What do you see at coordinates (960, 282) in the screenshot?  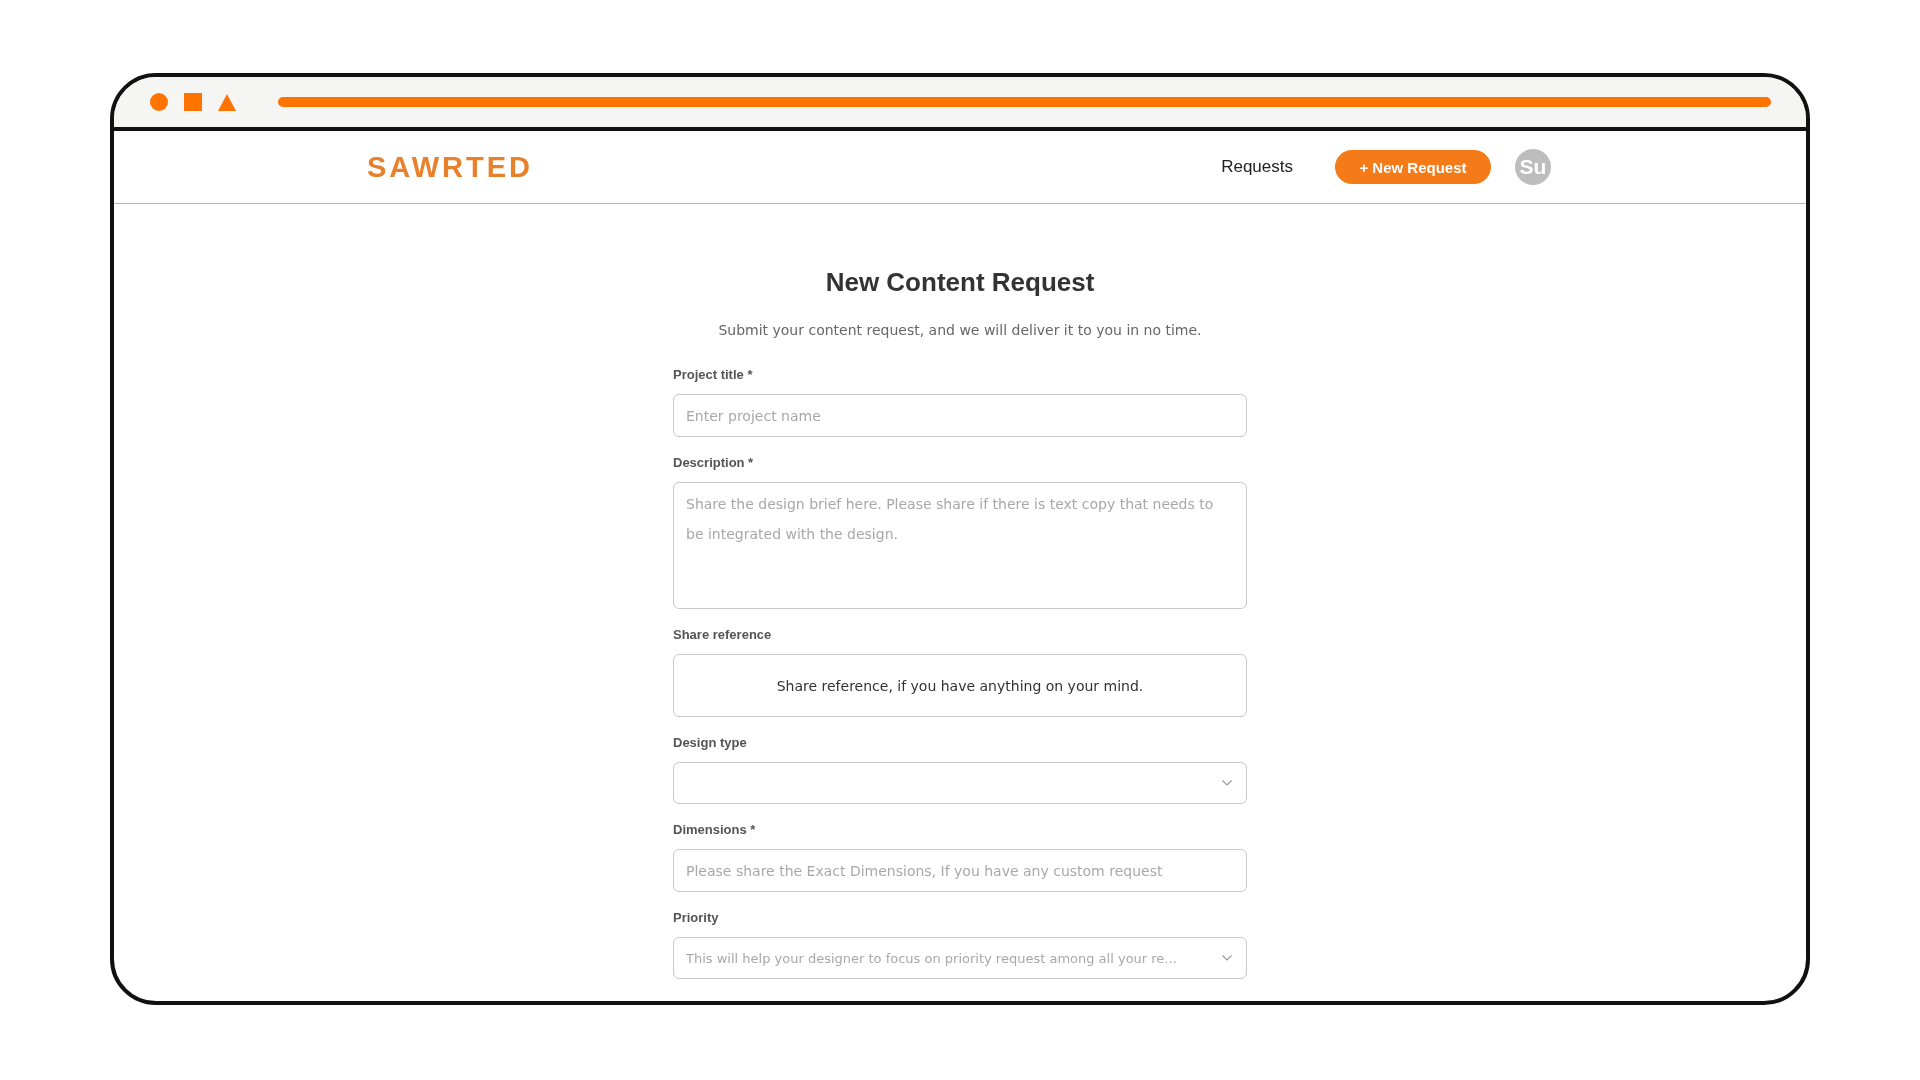 I see `page-title: New Content Request` at bounding box center [960, 282].